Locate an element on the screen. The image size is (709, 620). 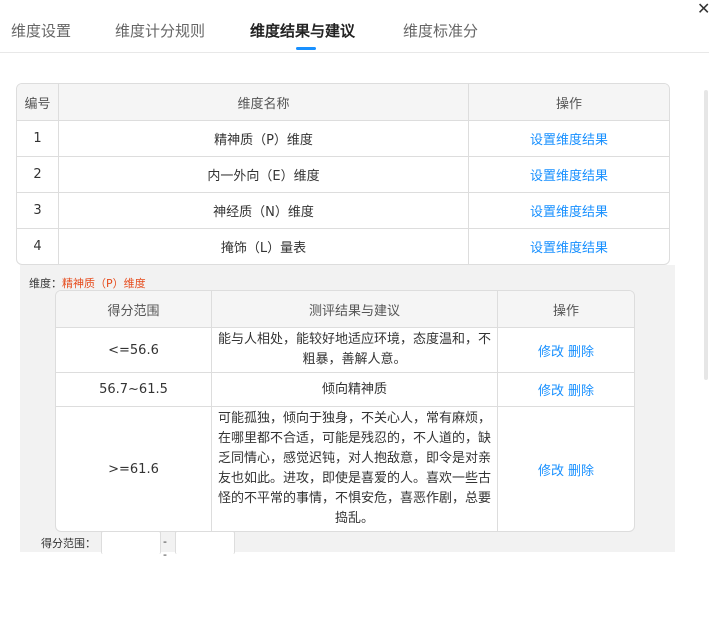
active-tab-indicator is located at coordinates (306, 48).